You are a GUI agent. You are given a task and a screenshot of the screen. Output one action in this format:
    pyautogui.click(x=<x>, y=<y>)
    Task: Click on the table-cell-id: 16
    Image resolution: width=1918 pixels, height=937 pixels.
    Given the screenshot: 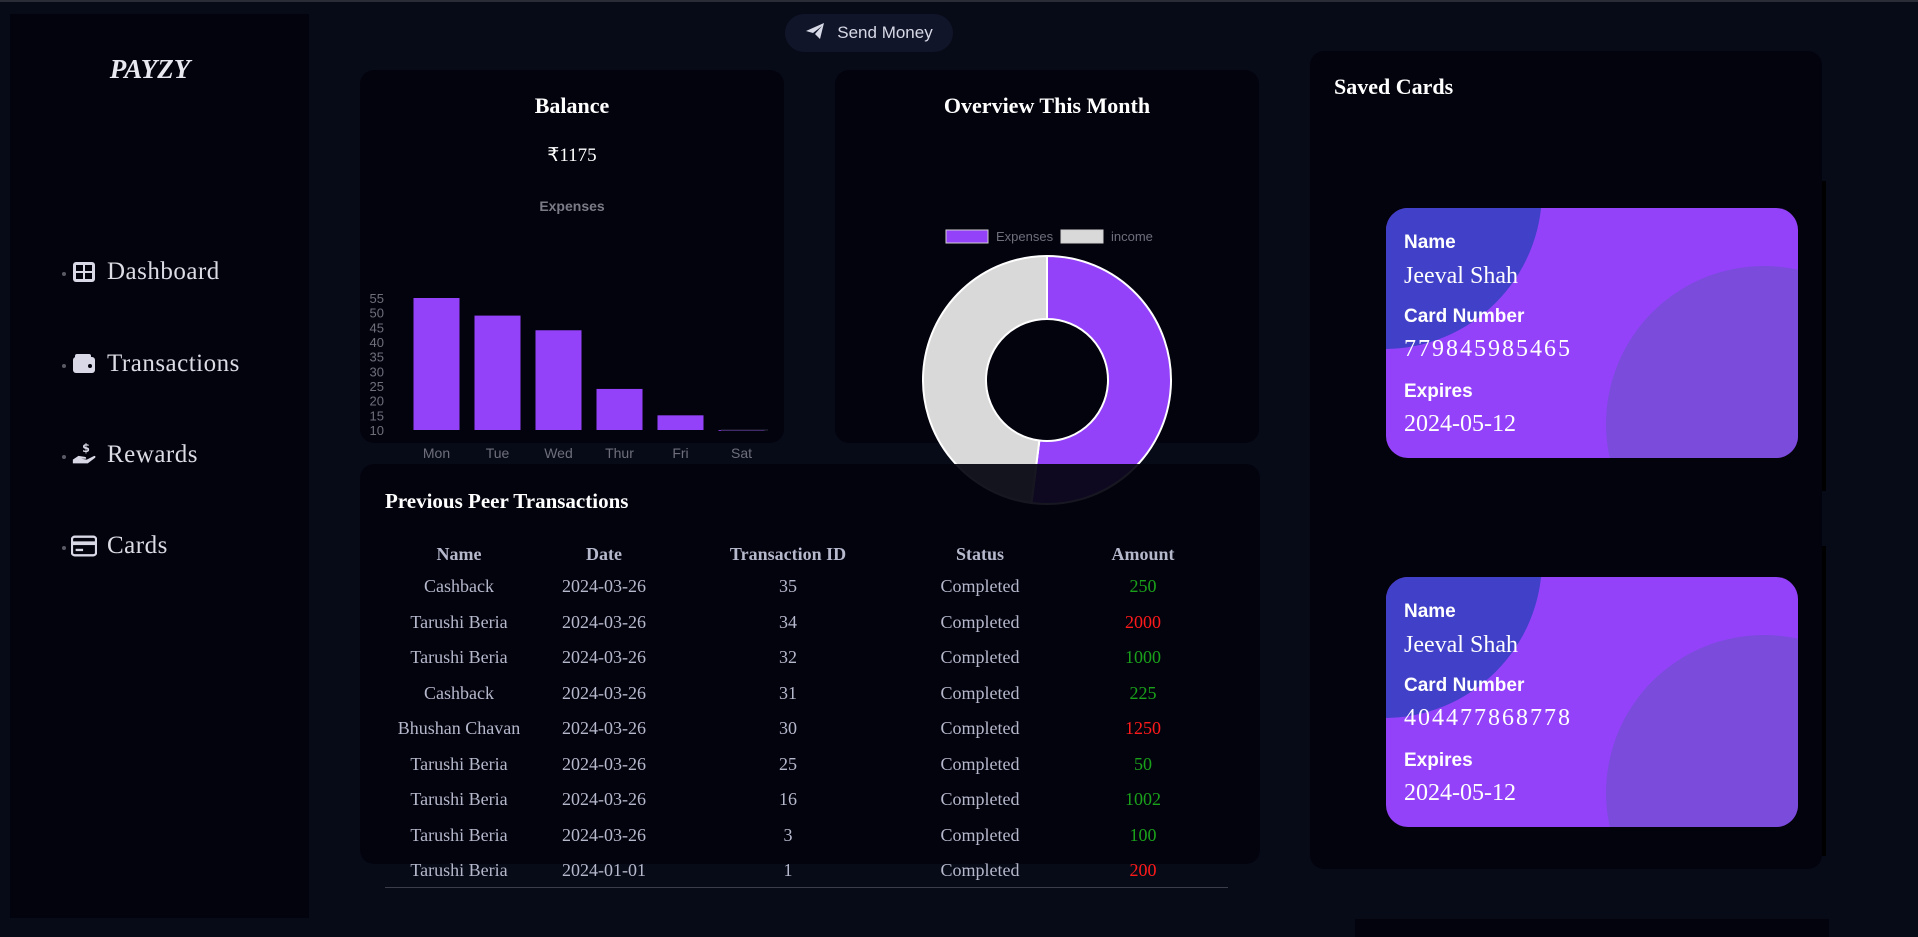 What is the action you would take?
    pyautogui.click(x=788, y=799)
    